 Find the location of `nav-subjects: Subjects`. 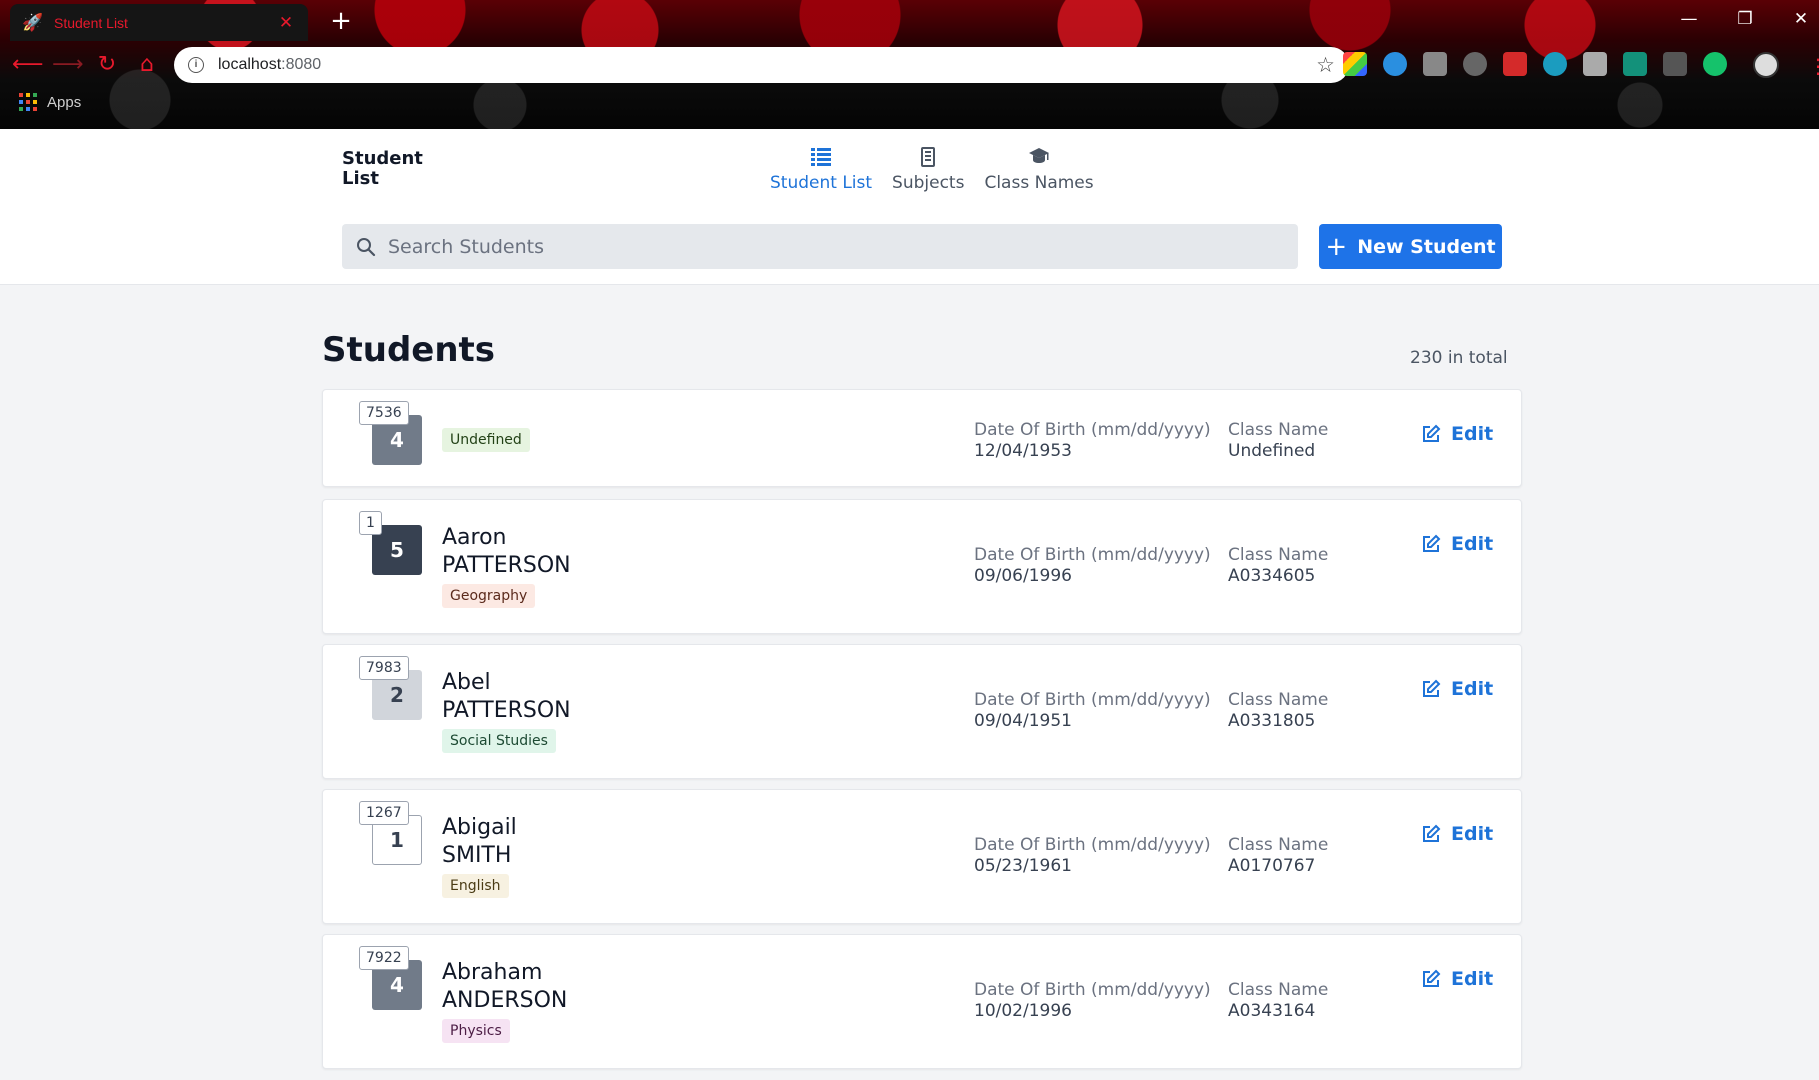

nav-subjects: Subjects is located at coordinates (928, 169).